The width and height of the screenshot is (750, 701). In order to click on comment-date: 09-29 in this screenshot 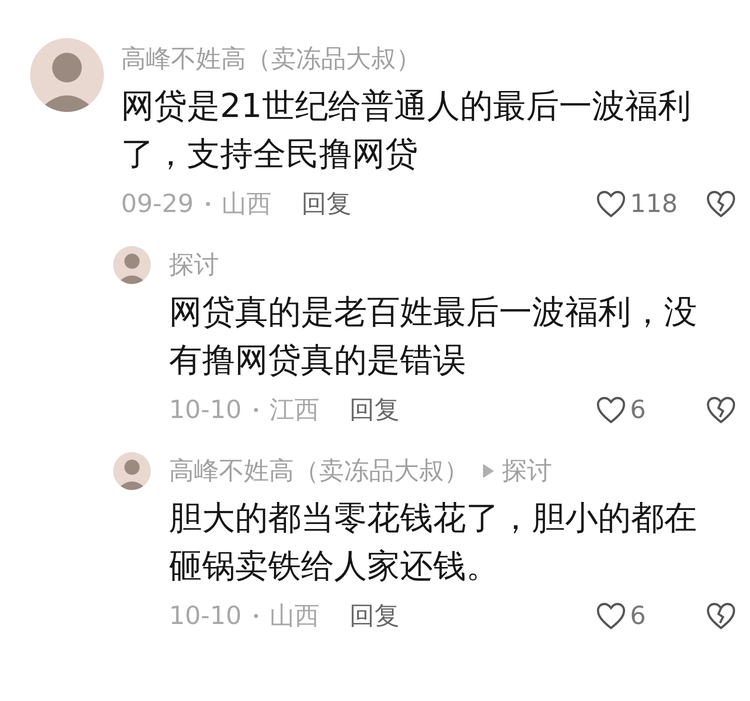, I will do `click(157, 204)`.